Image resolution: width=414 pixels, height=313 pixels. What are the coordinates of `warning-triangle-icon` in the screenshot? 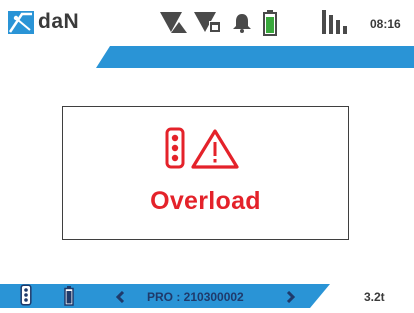 It's located at (215, 149).